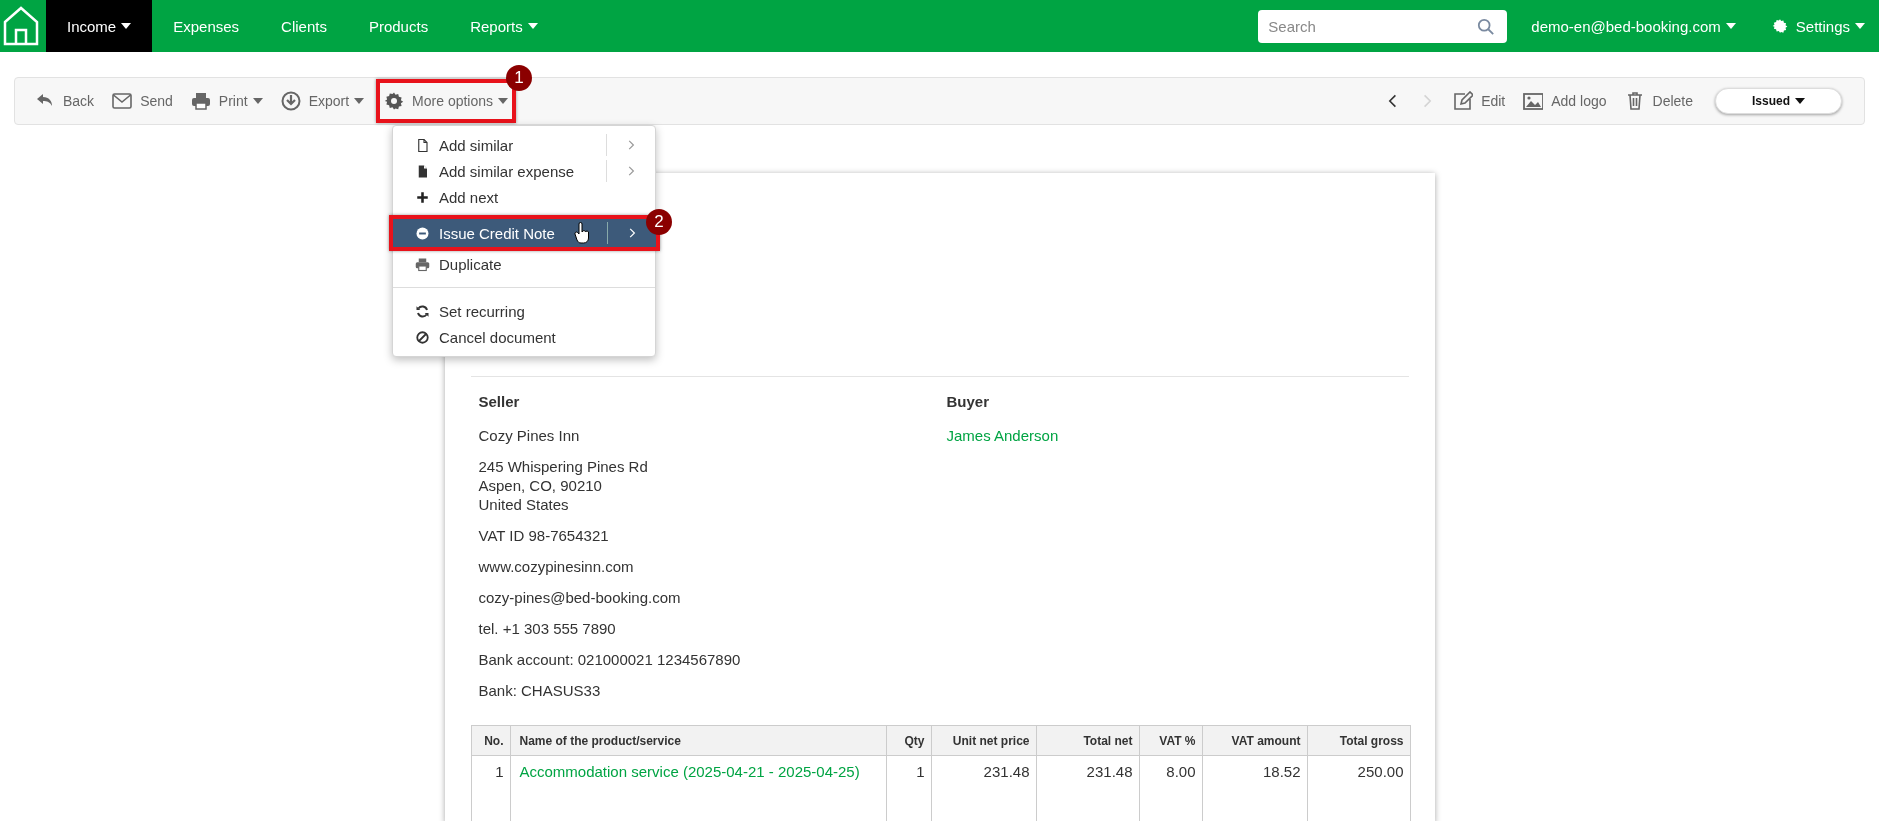 The height and width of the screenshot is (821, 1879). What do you see at coordinates (206, 26) in the screenshot?
I see `nav-tab: Expenses` at bounding box center [206, 26].